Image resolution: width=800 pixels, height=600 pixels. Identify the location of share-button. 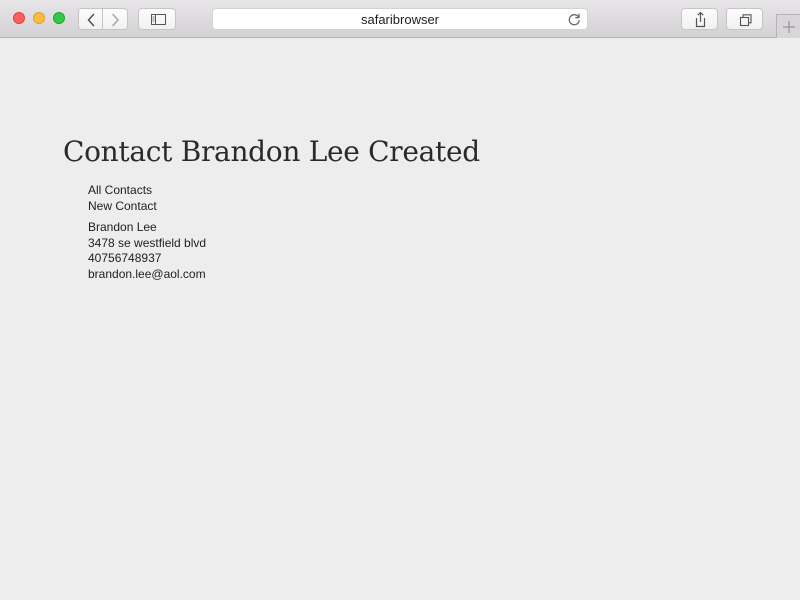
(699, 19).